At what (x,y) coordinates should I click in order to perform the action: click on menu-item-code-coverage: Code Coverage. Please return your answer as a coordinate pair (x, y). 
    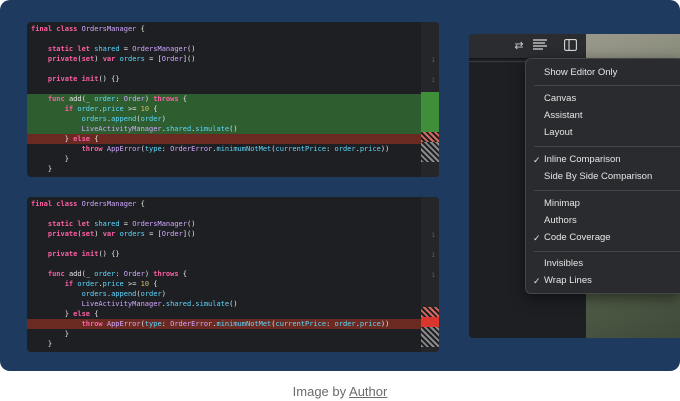
    Looking at the image, I should click on (577, 238).